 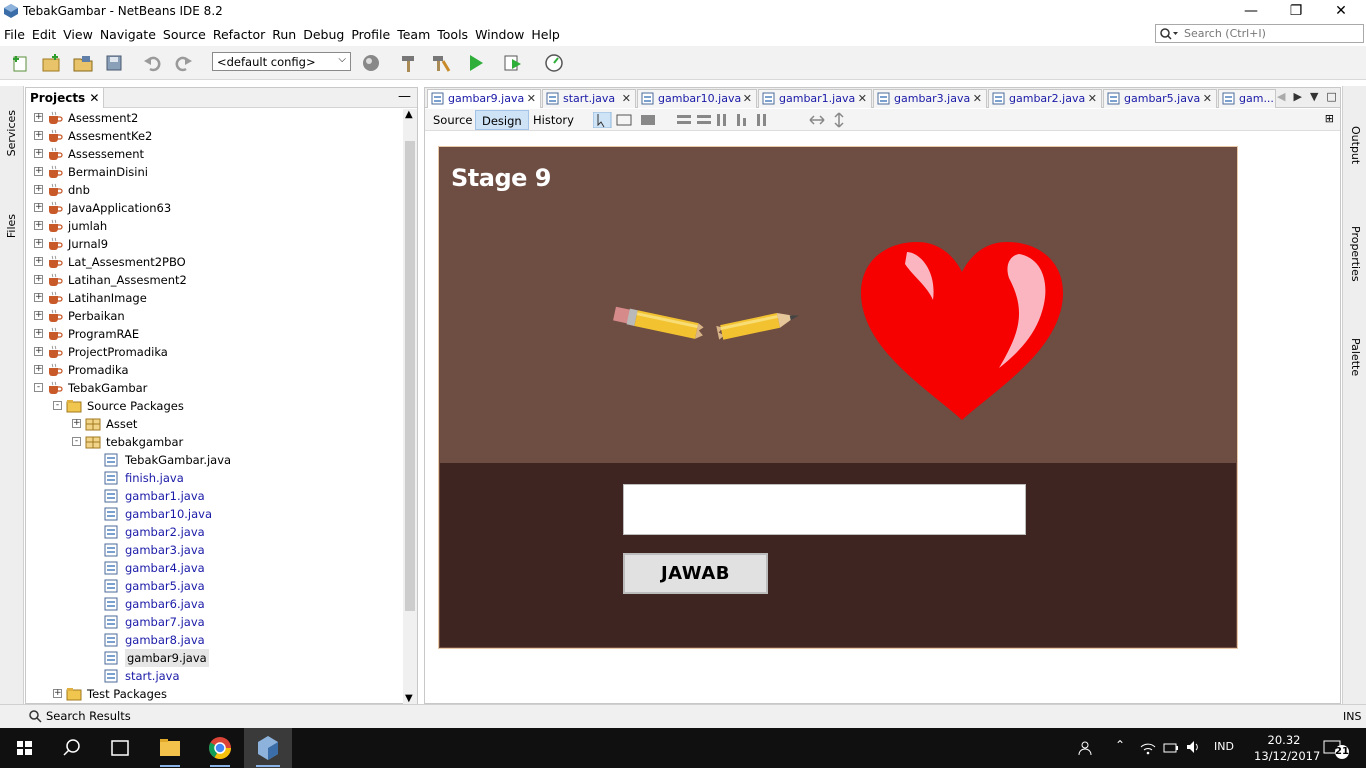 What do you see at coordinates (484, 98) in the screenshot?
I see `editor-tab: gambar9.java ✕` at bounding box center [484, 98].